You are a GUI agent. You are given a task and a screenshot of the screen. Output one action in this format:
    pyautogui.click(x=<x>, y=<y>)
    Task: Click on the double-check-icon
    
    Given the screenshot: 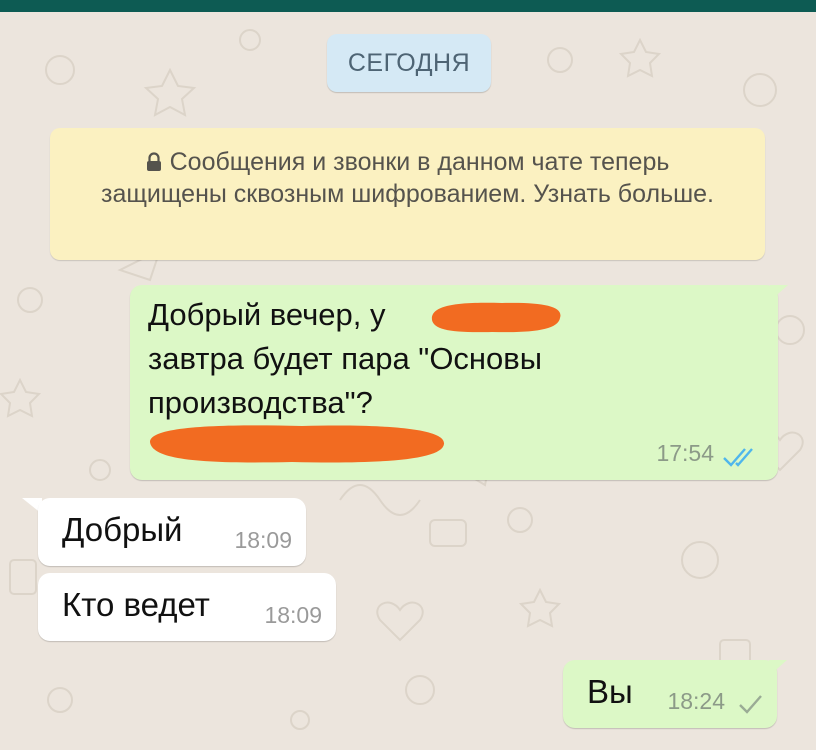 What is the action you would take?
    pyautogui.click(x=738, y=457)
    